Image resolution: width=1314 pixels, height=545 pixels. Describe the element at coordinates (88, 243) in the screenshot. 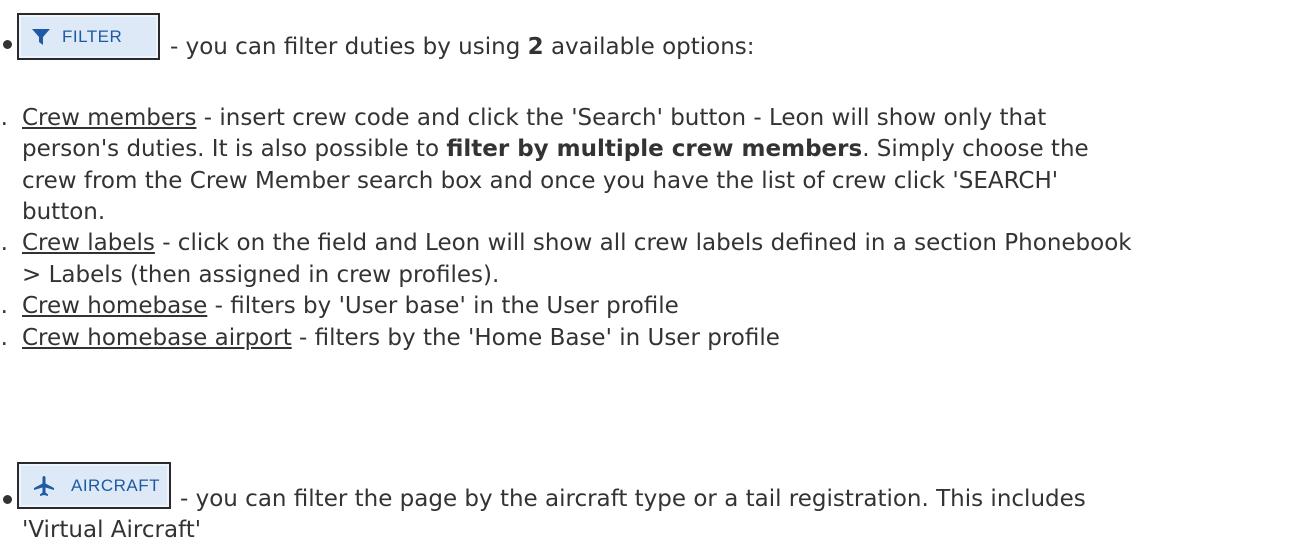

I see `option-term-crew-labels: Crew labels` at that location.